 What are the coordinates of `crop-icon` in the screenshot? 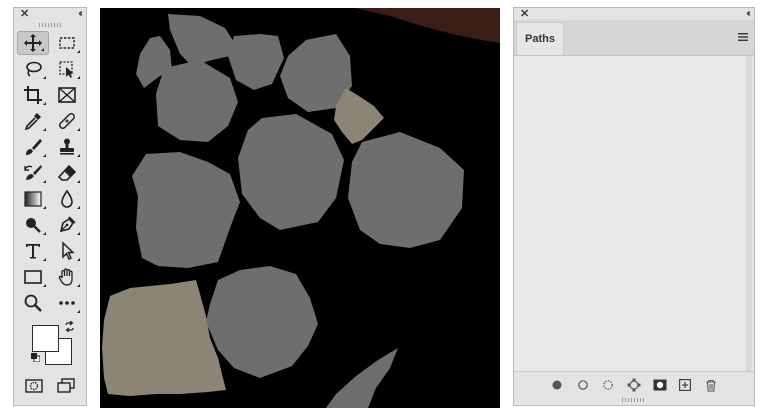 It's located at (33, 95).